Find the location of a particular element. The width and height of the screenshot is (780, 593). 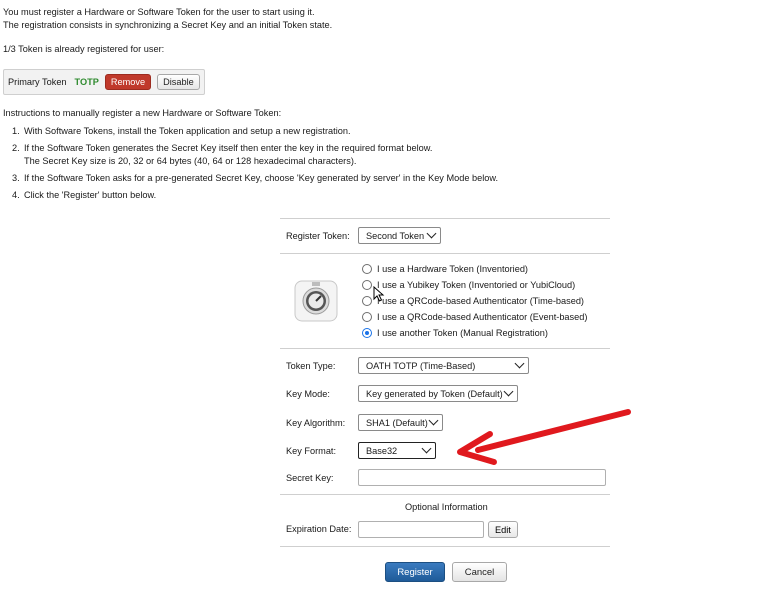

register-token-select: Second Token is located at coordinates (399, 235).